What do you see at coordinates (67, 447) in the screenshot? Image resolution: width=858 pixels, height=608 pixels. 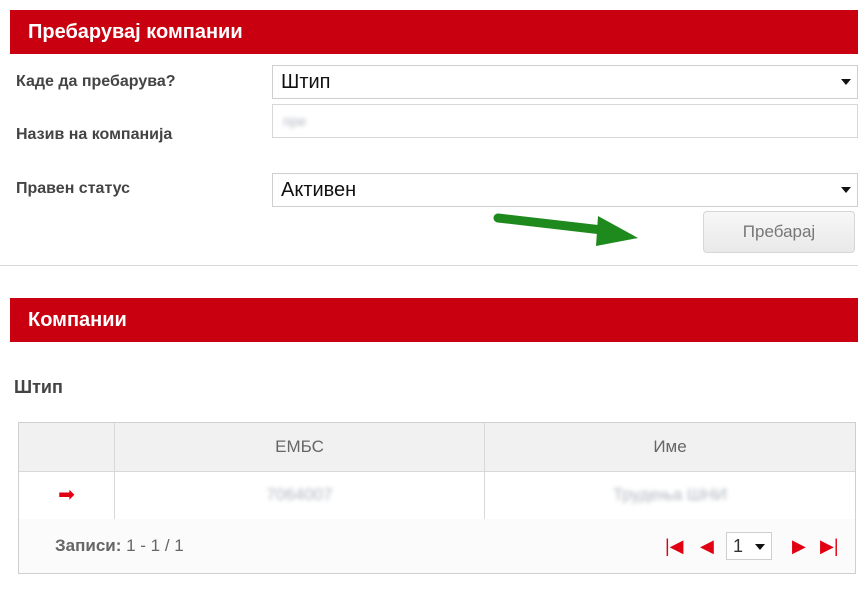 I see `header-cell-empty` at bounding box center [67, 447].